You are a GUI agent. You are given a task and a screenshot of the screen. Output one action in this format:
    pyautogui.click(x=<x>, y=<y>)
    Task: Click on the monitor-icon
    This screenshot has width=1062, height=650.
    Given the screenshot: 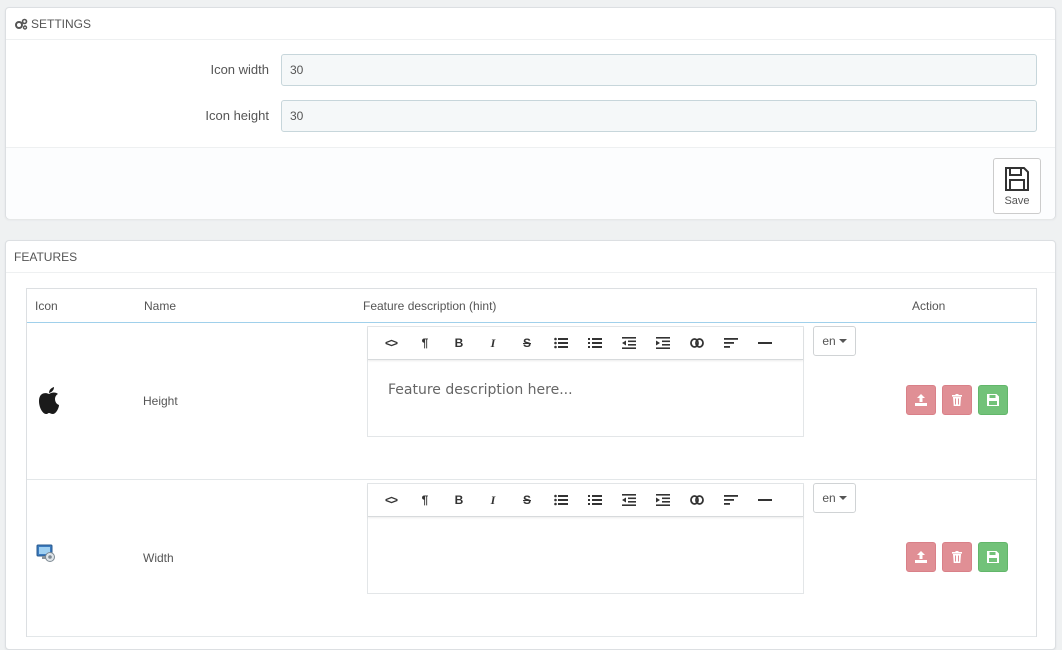 What is the action you would take?
    pyautogui.click(x=46, y=554)
    